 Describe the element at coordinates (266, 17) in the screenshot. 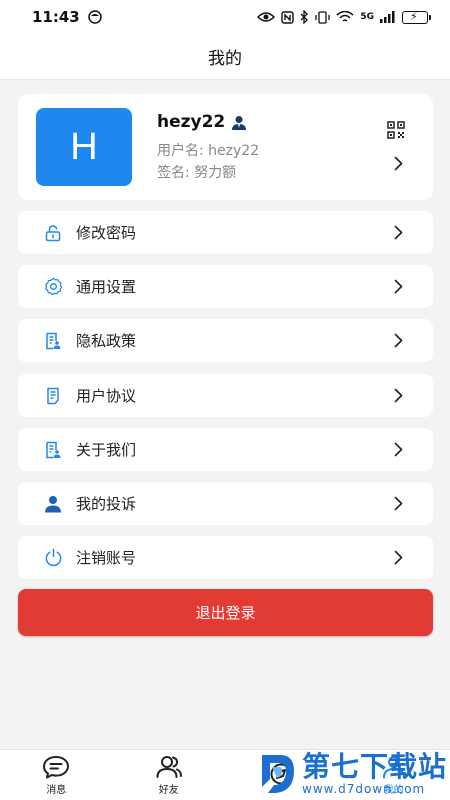

I see `eye-icon` at that location.